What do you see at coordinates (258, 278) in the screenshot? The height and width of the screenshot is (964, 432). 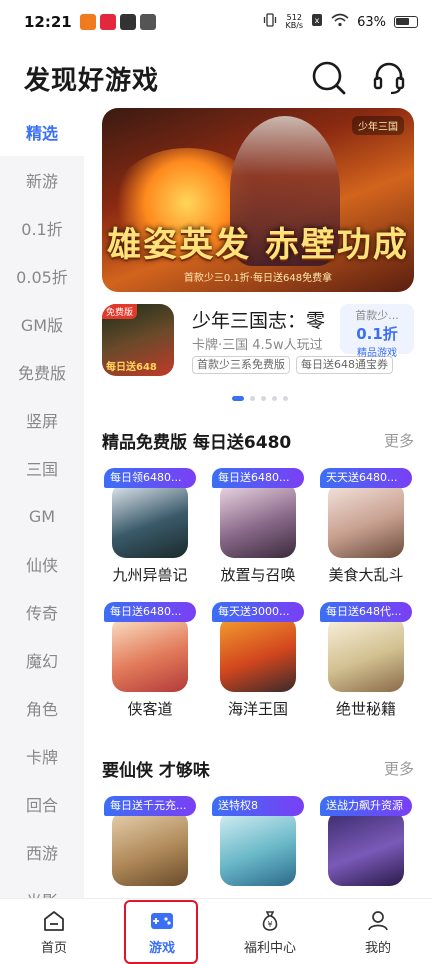 I see `banner-subtitle: 首款少三0.1折·每日送648免费拿` at bounding box center [258, 278].